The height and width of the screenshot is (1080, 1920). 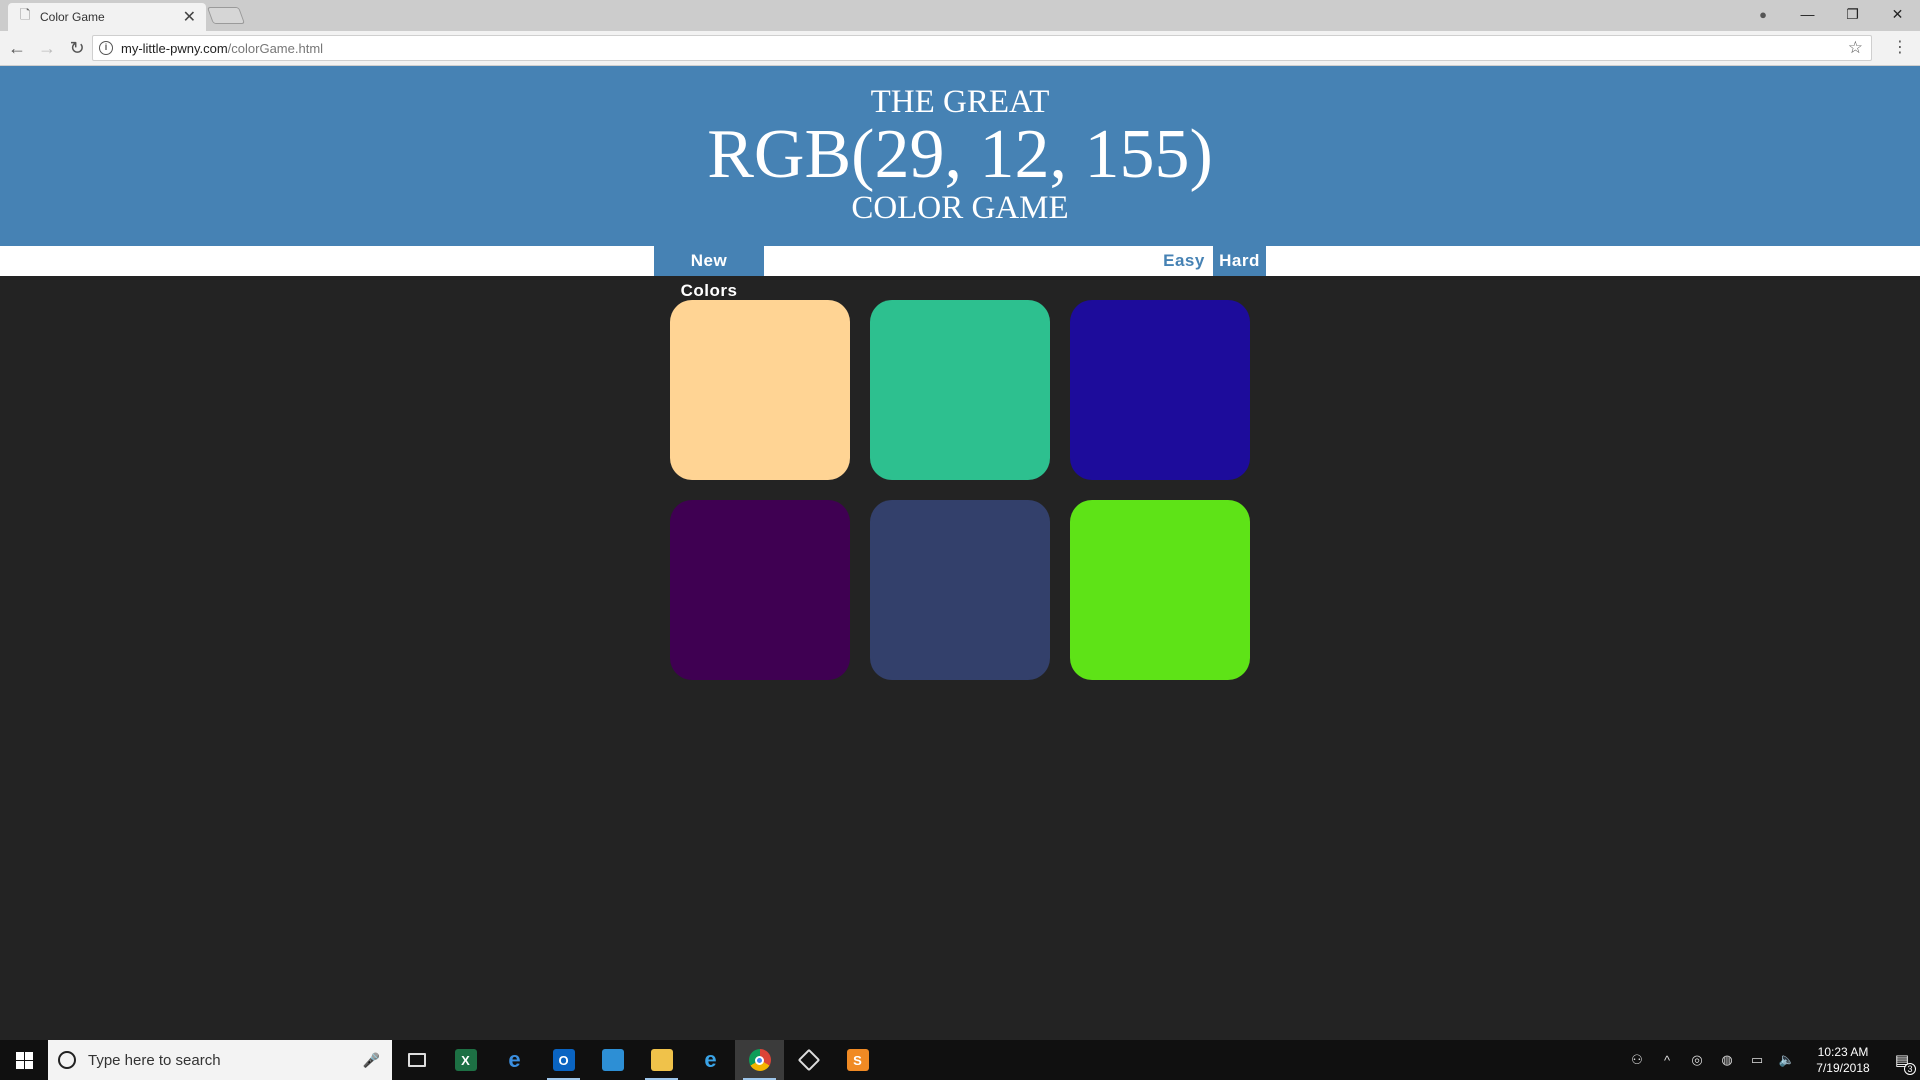 I want to click on chrome-icon, so click(x=759, y=1060).